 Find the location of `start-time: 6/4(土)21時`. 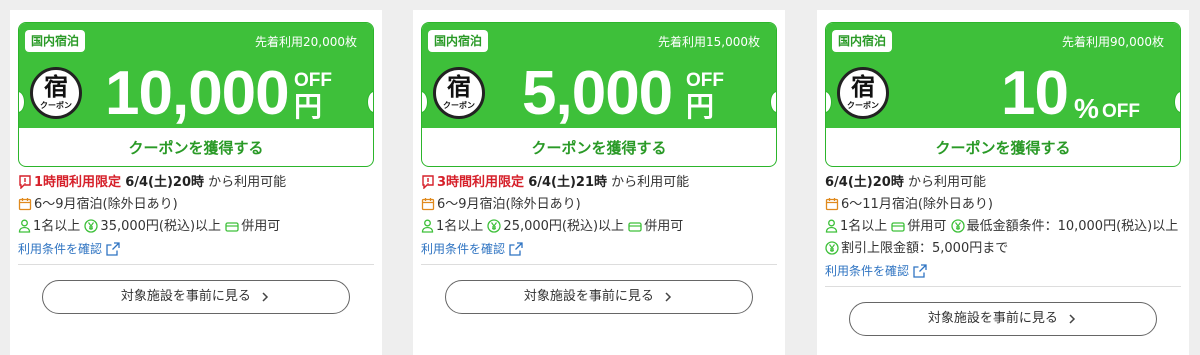

start-time: 6/4(土)21時 is located at coordinates (568, 182).